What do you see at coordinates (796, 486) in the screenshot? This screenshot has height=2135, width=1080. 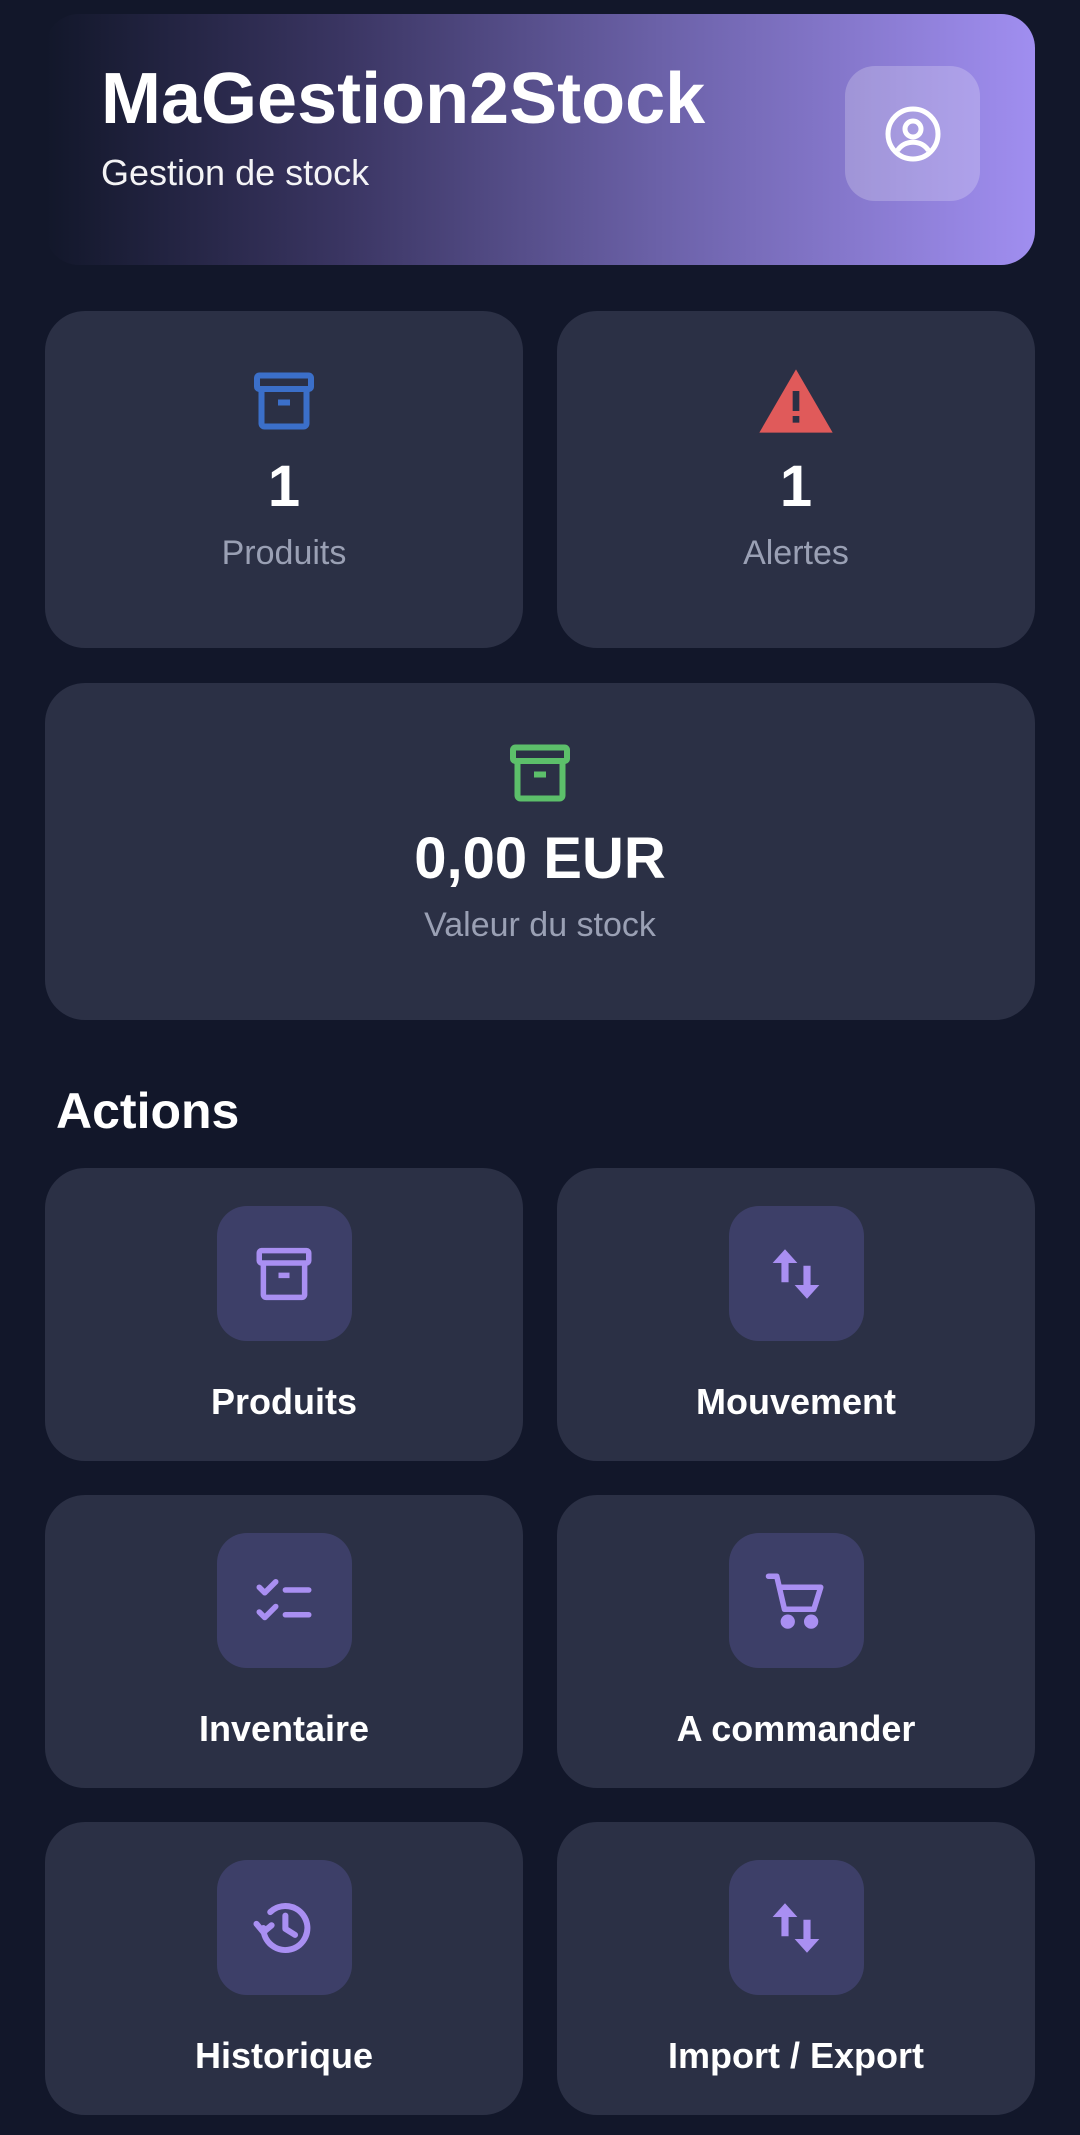 I see `alerts-count: 1` at bounding box center [796, 486].